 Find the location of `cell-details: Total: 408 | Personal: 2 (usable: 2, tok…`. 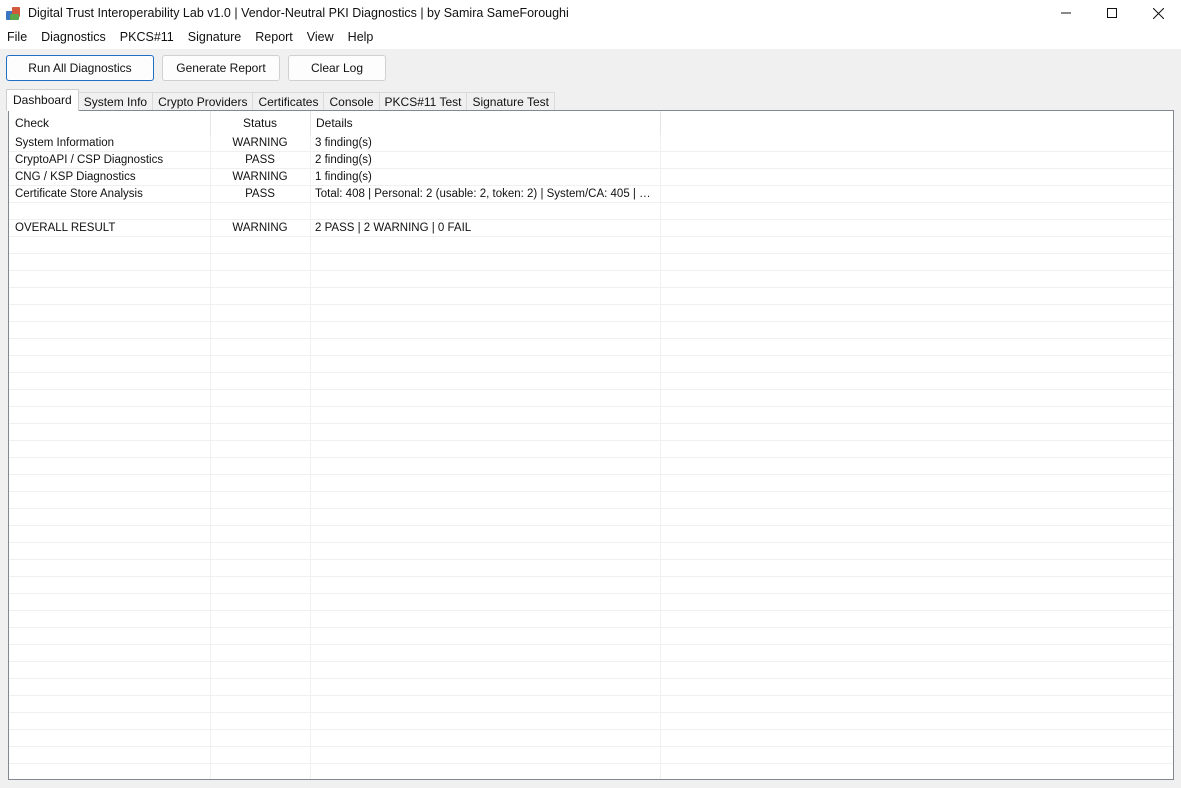

cell-details: Total: 408 | Personal: 2 (usable: 2, tok… is located at coordinates (486, 194).